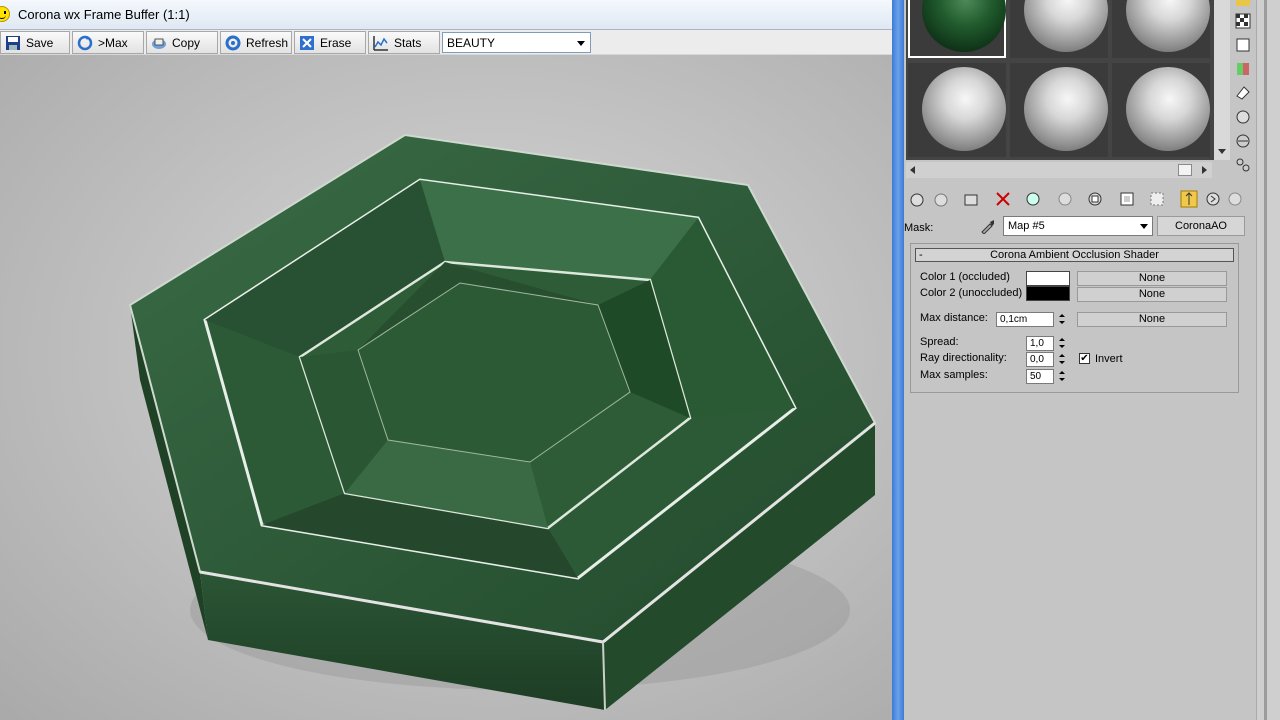 Image resolution: width=1280 pixels, height=720 pixels. What do you see at coordinates (1213, 199) in the screenshot?
I see `go-forward-sibling-icon` at bounding box center [1213, 199].